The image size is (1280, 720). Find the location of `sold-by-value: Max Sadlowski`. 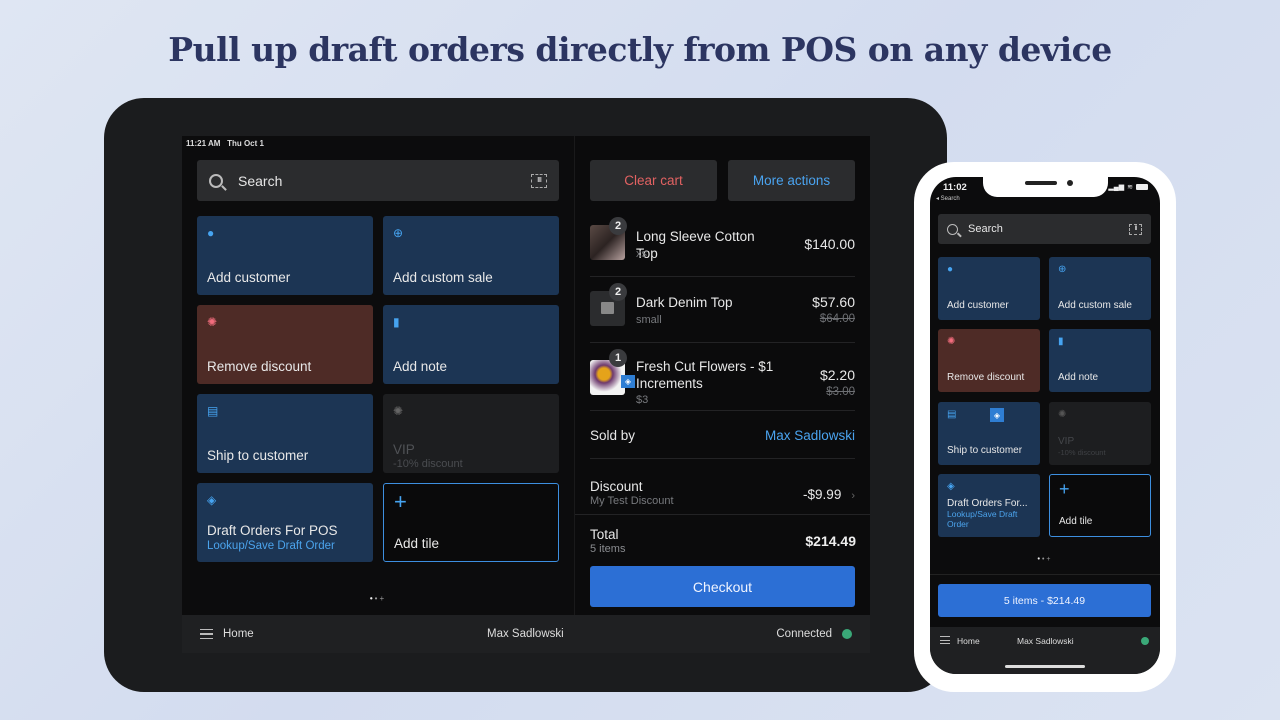

sold-by-value: Max Sadlowski is located at coordinates (810, 435).